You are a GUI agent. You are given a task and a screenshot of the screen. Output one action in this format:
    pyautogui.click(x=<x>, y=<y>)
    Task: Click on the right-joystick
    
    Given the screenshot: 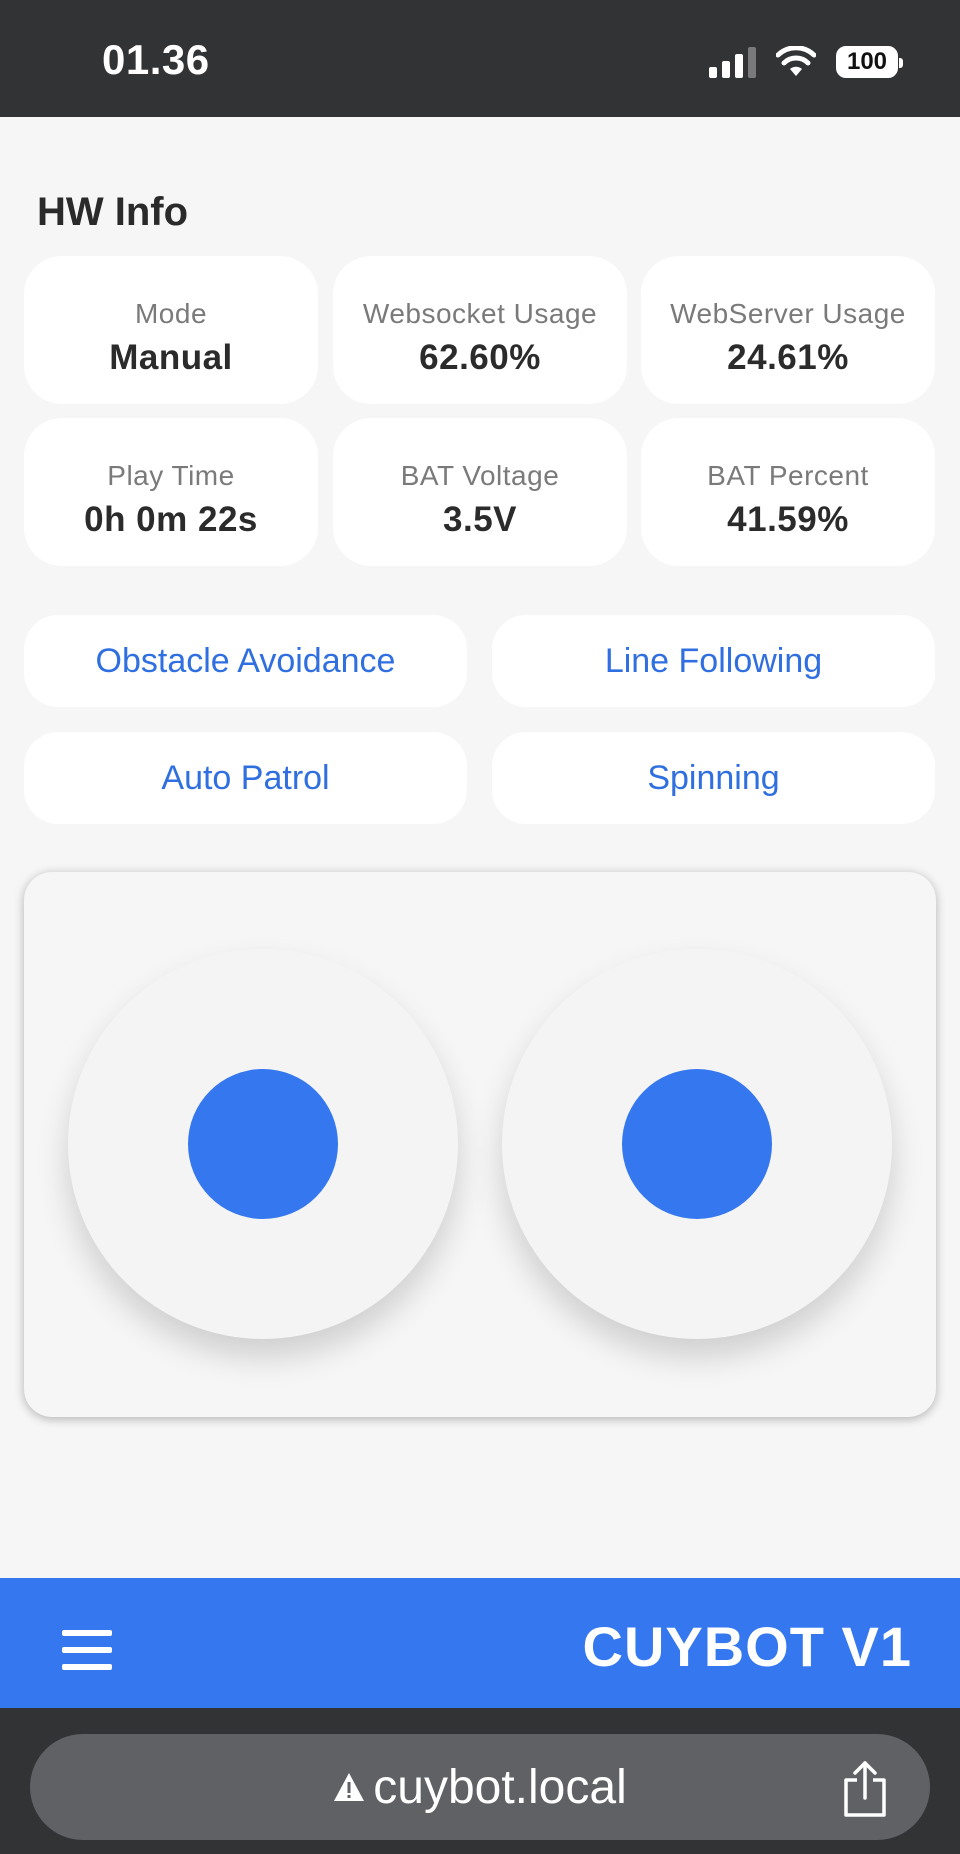 What is the action you would take?
    pyautogui.click(x=697, y=1144)
    